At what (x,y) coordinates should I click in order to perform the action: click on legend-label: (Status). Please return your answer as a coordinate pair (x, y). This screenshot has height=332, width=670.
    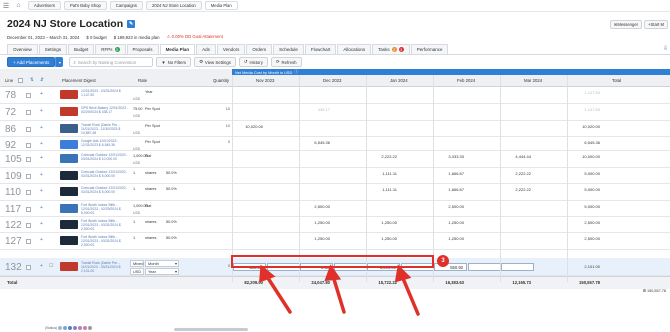
    Looking at the image, I should click on (51, 328).